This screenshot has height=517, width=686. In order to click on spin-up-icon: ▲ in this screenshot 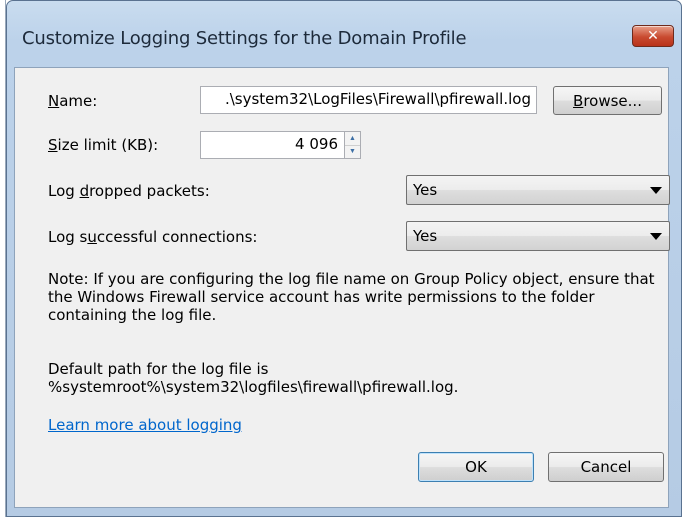, I will do `click(352, 139)`.